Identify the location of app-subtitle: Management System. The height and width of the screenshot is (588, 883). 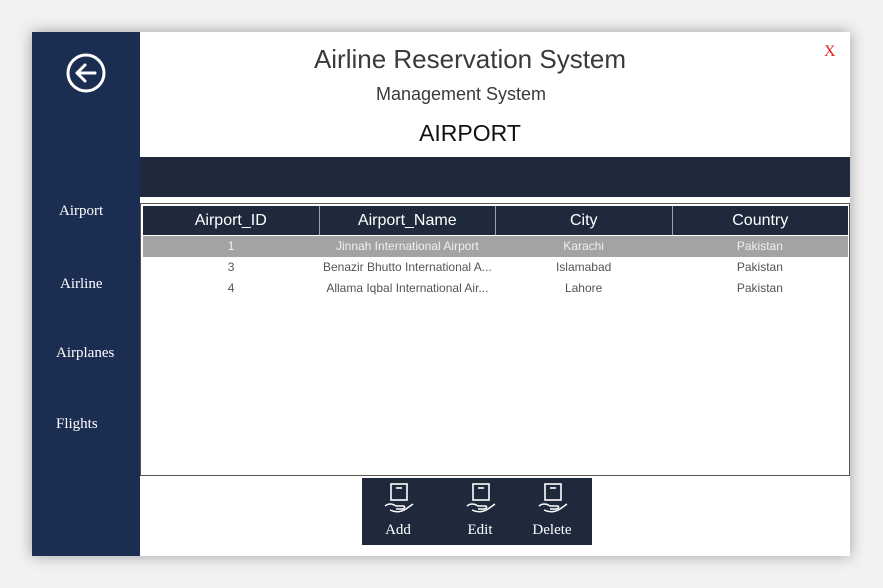
(461, 94).